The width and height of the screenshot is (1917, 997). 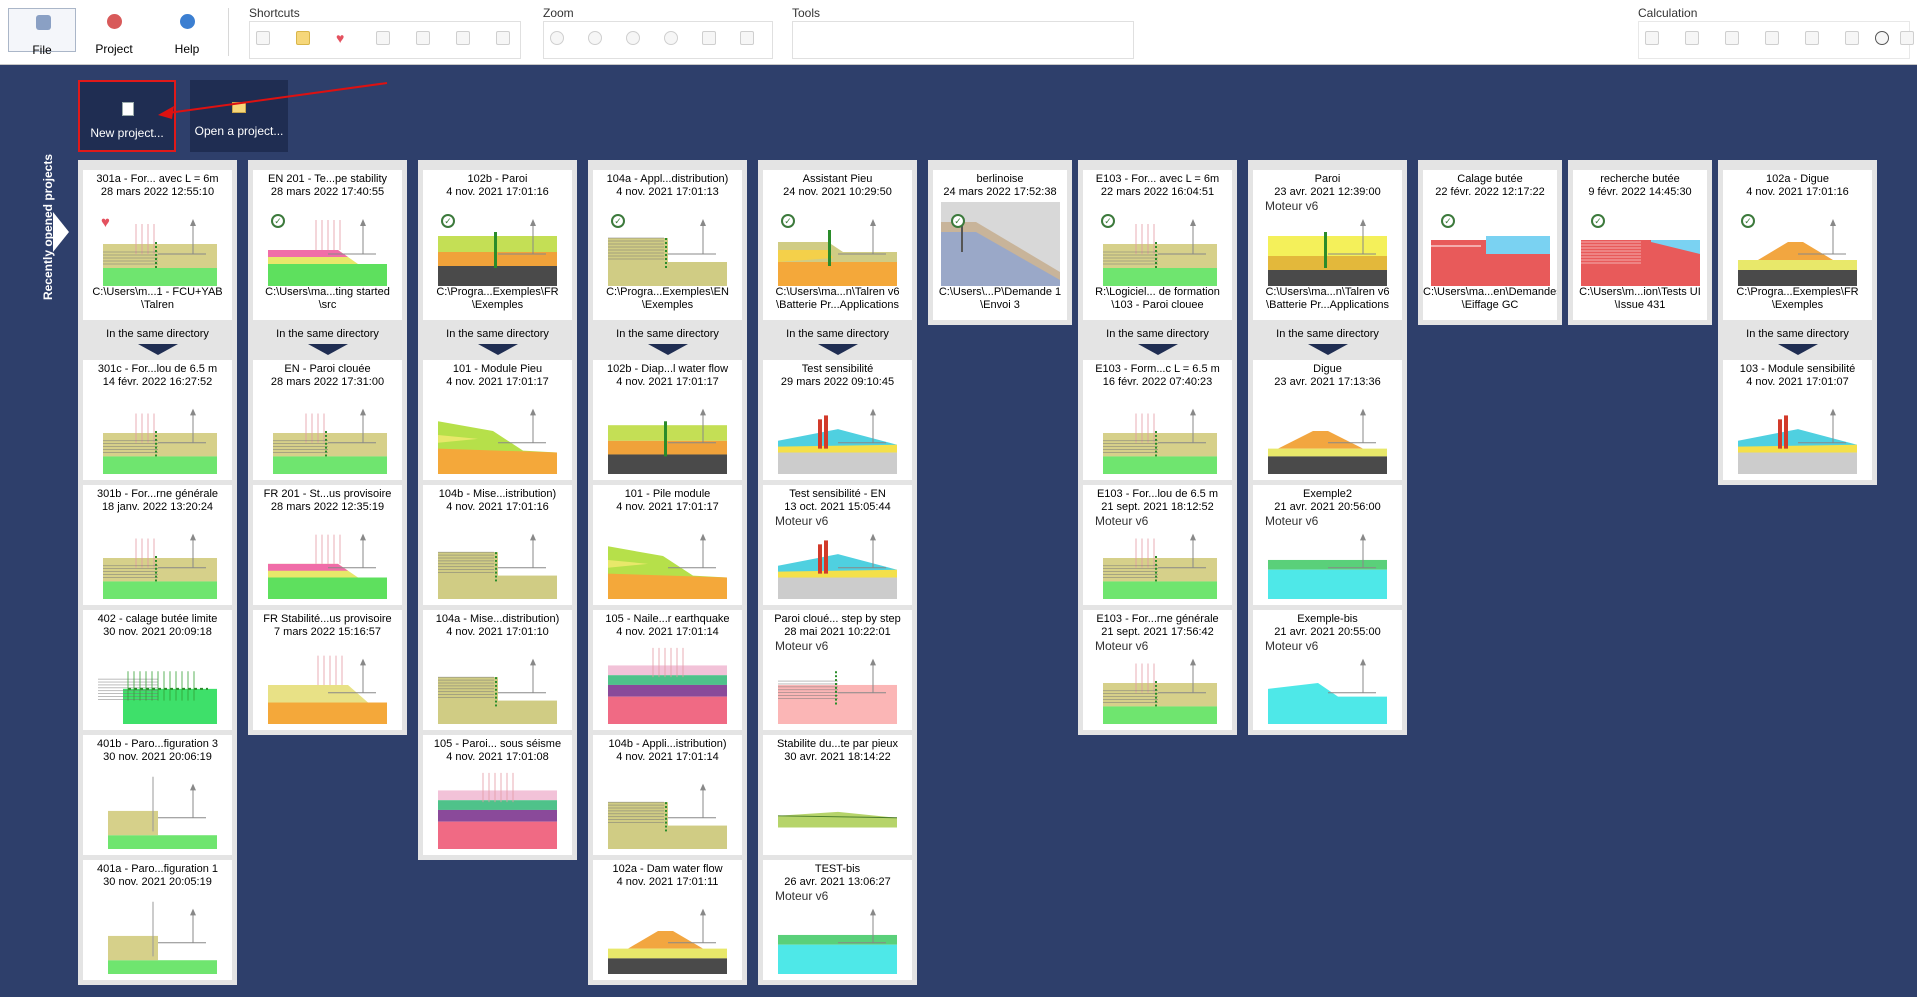 What do you see at coordinates (1640, 292) in the screenshot?
I see `project-path: C:\Users\m...ion\Tests UI` at bounding box center [1640, 292].